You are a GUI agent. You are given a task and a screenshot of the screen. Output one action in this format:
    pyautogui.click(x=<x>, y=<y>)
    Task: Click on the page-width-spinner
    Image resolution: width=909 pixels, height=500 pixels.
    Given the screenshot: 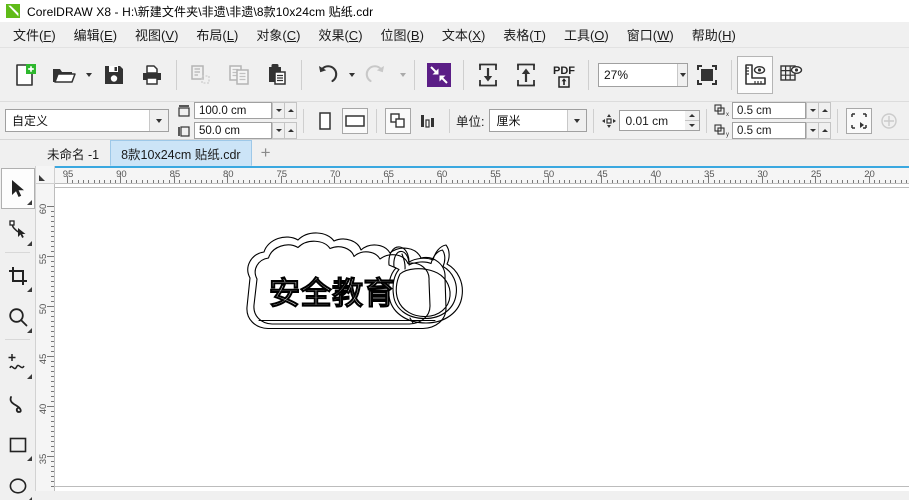 What is the action you would take?
    pyautogui.click(x=284, y=110)
    